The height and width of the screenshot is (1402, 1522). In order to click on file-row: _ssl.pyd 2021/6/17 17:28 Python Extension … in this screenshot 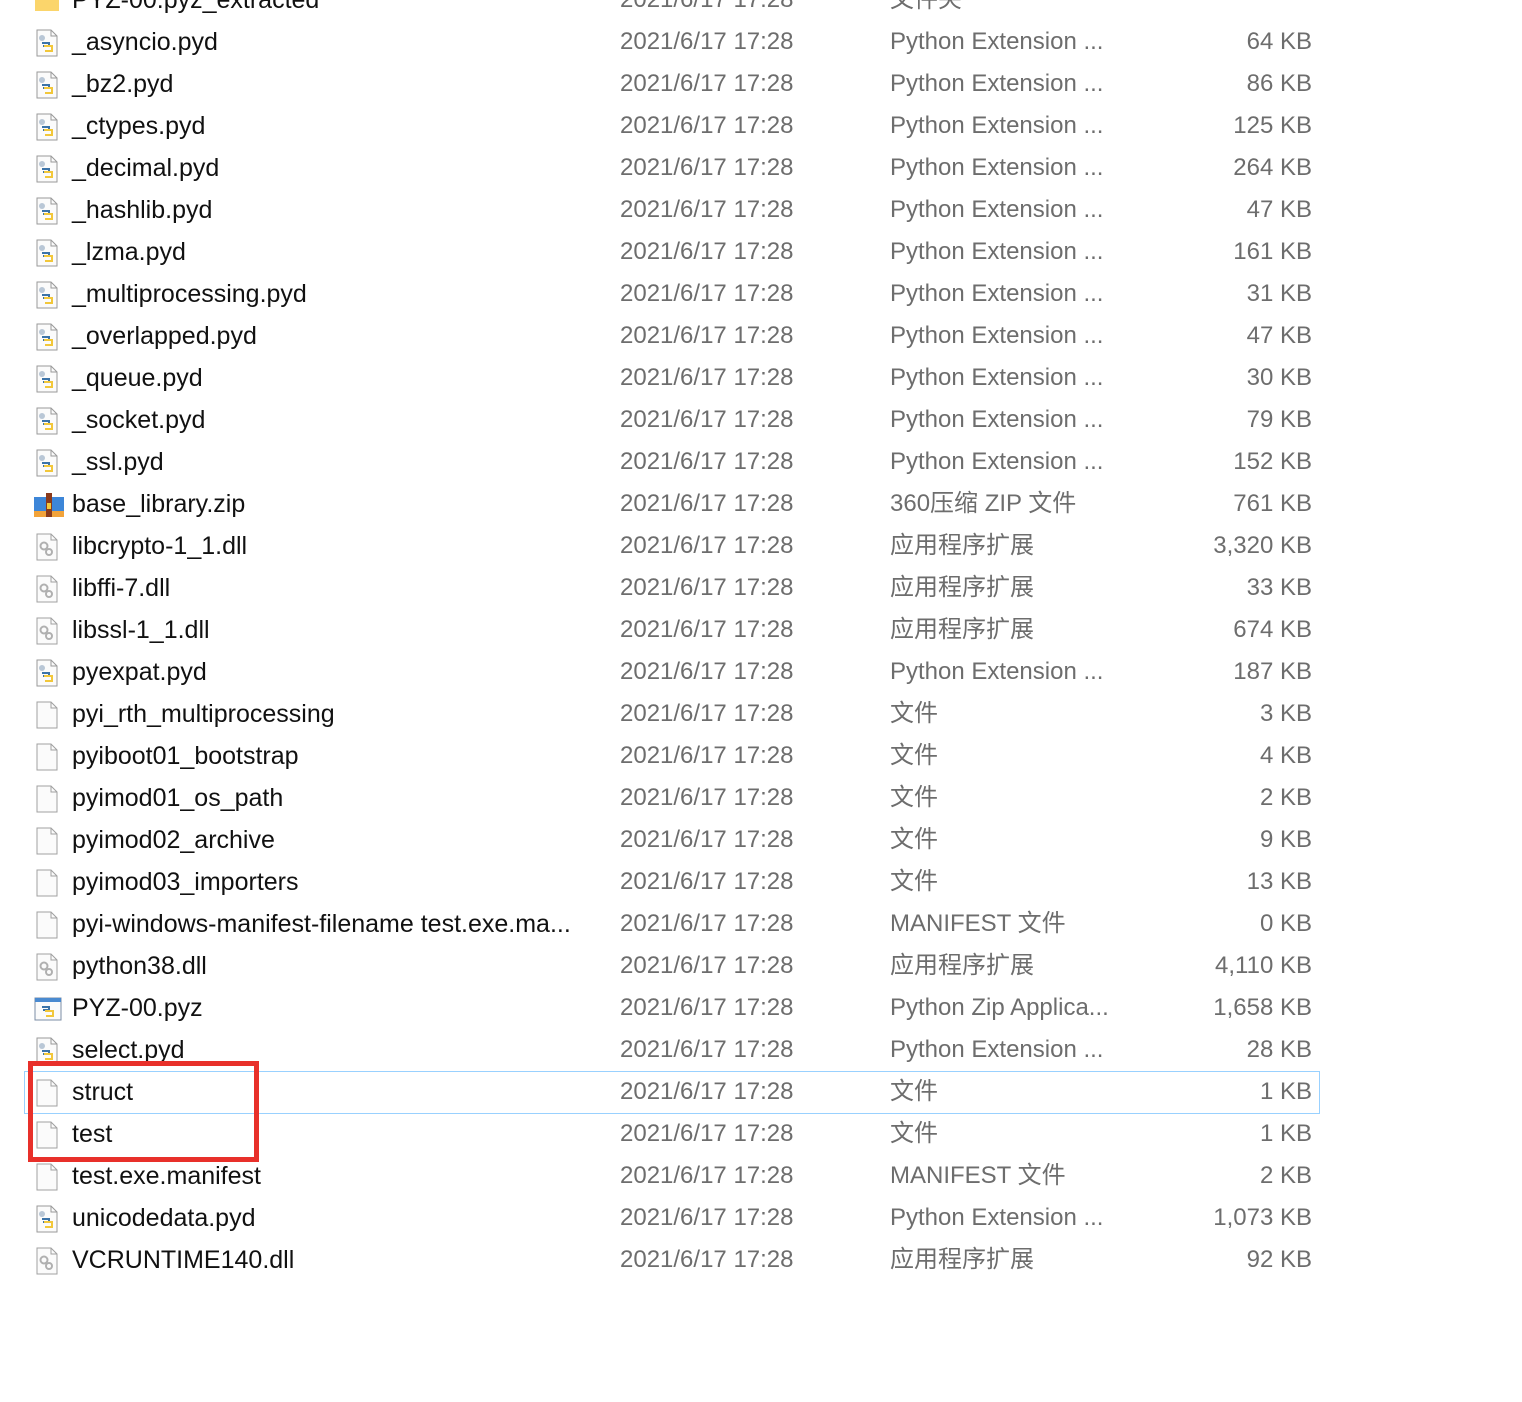, I will do `click(761, 462)`.